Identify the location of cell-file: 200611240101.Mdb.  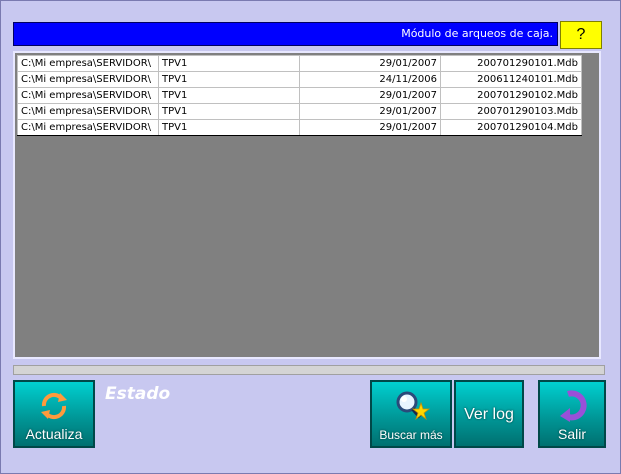
(511, 79).